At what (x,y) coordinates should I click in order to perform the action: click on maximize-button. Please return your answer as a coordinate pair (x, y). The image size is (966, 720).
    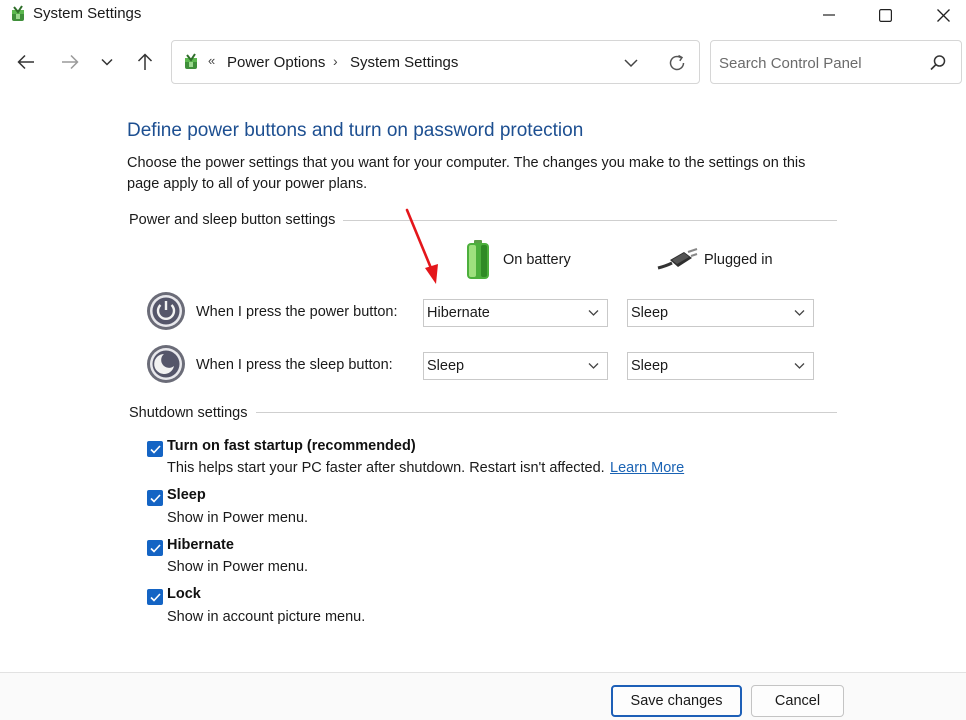
    Looking at the image, I should click on (885, 15).